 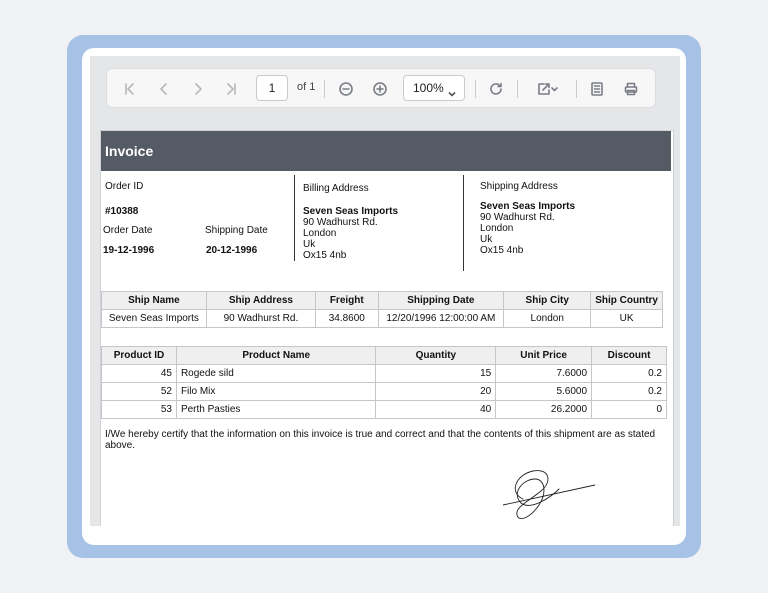 What do you see at coordinates (309, 244) in the screenshot?
I see `billing-country: Uk` at bounding box center [309, 244].